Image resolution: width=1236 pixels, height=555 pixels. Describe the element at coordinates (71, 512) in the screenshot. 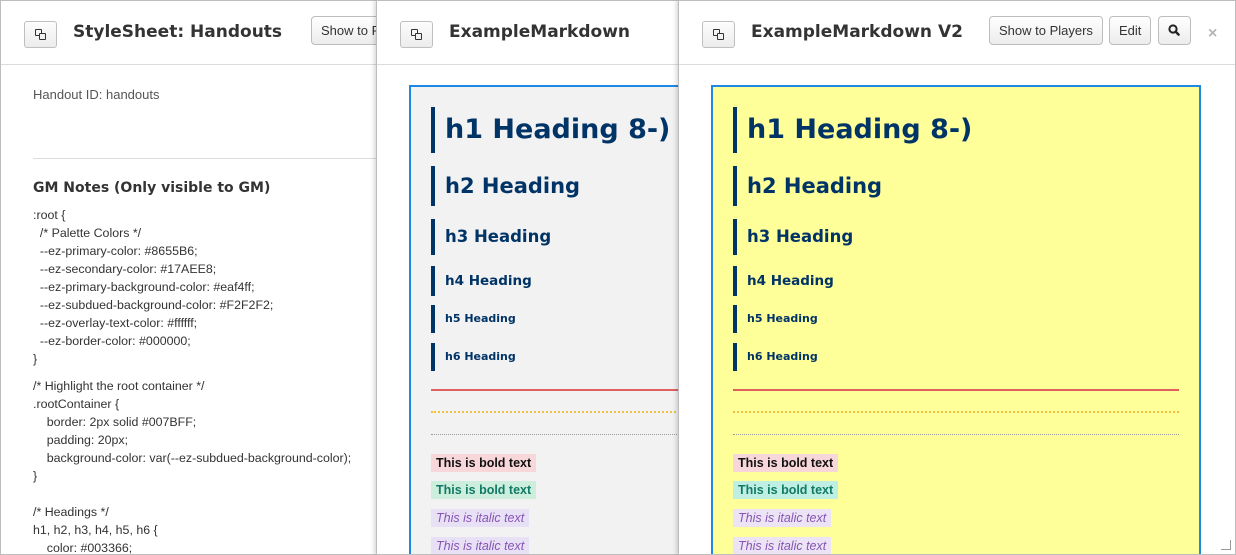

I see `code-line: /* Headings */` at that location.